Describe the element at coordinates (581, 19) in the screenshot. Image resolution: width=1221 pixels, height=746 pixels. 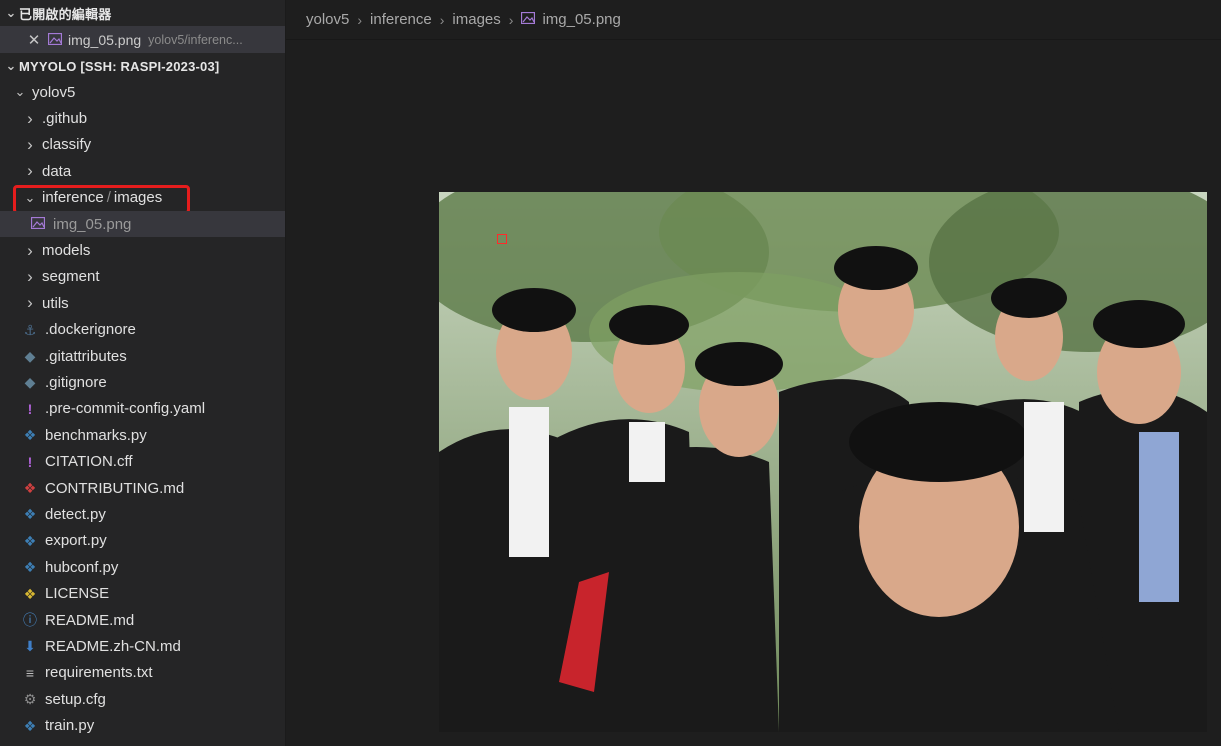
I see `breadcrumb-file: img_05.png` at that location.